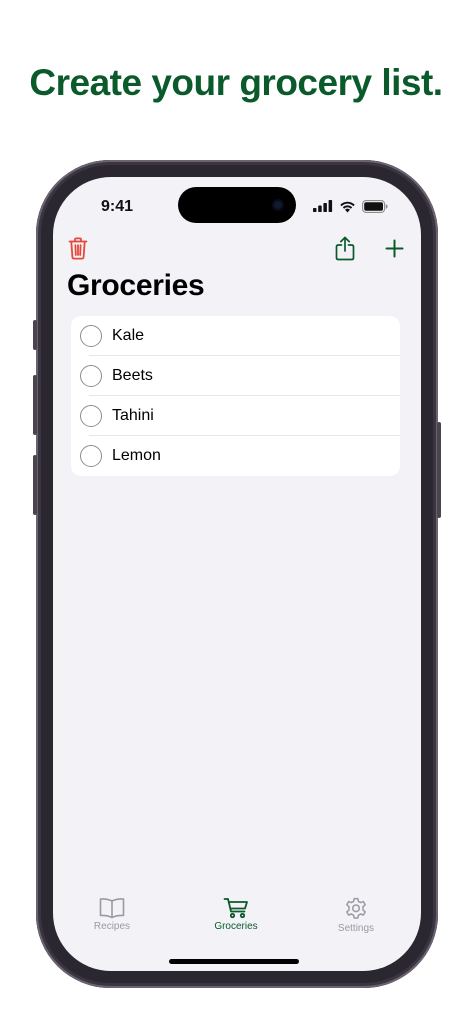 This screenshot has height=1024, width=472. What do you see at coordinates (323, 206) in the screenshot?
I see `cellular-signal-icon` at bounding box center [323, 206].